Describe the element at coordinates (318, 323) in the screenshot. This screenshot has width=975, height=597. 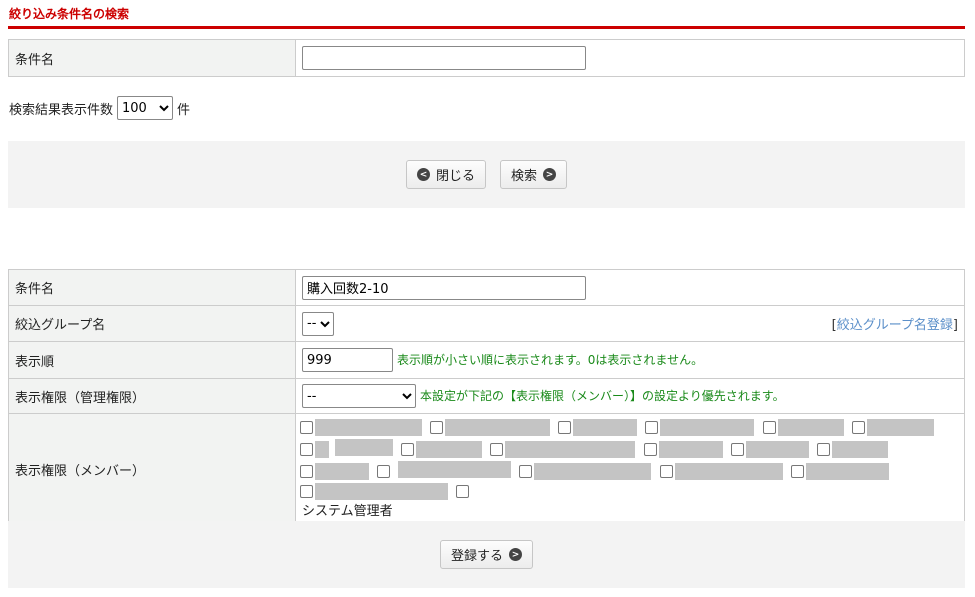
I see `group-select: --` at that location.